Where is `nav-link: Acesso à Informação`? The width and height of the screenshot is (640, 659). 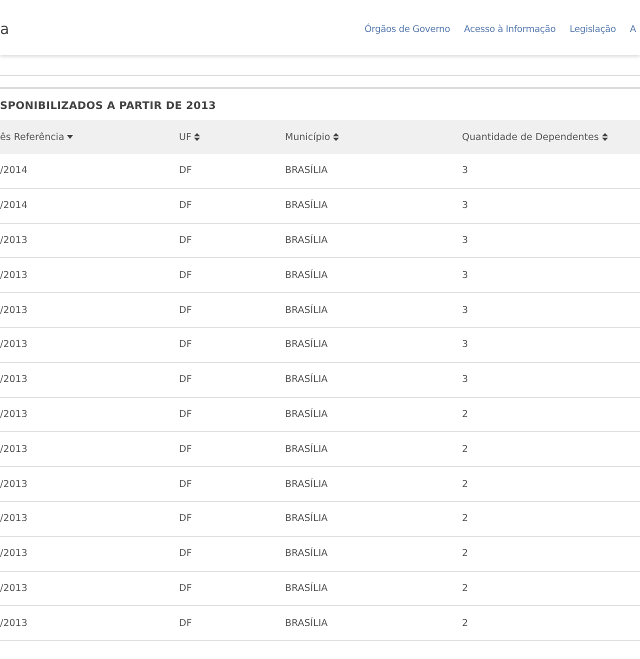
nav-link: Acesso à Informação is located at coordinates (510, 29).